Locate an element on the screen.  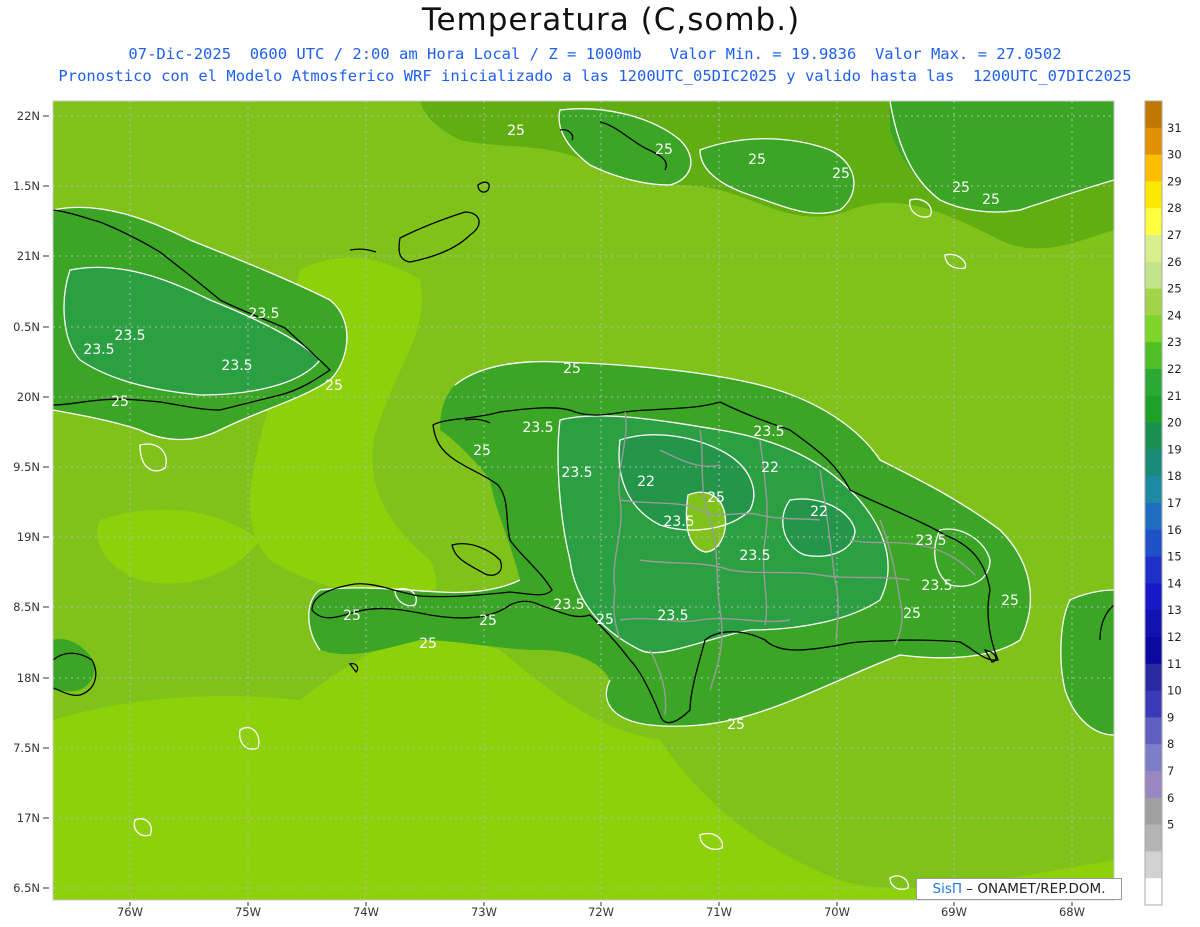
lon-tick-label: 69W is located at coordinates (954, 912).